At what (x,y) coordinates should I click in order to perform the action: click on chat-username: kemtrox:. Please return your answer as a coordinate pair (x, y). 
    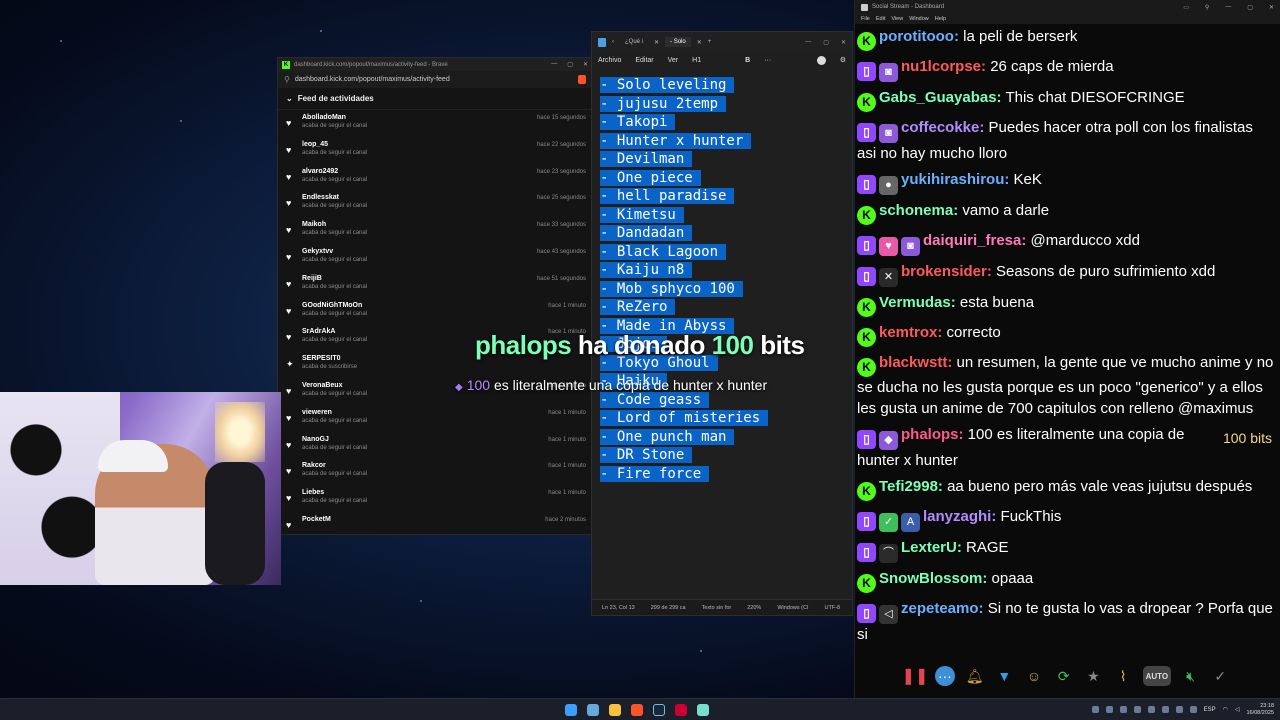
    Looking at the image, I should click on (910, 332).